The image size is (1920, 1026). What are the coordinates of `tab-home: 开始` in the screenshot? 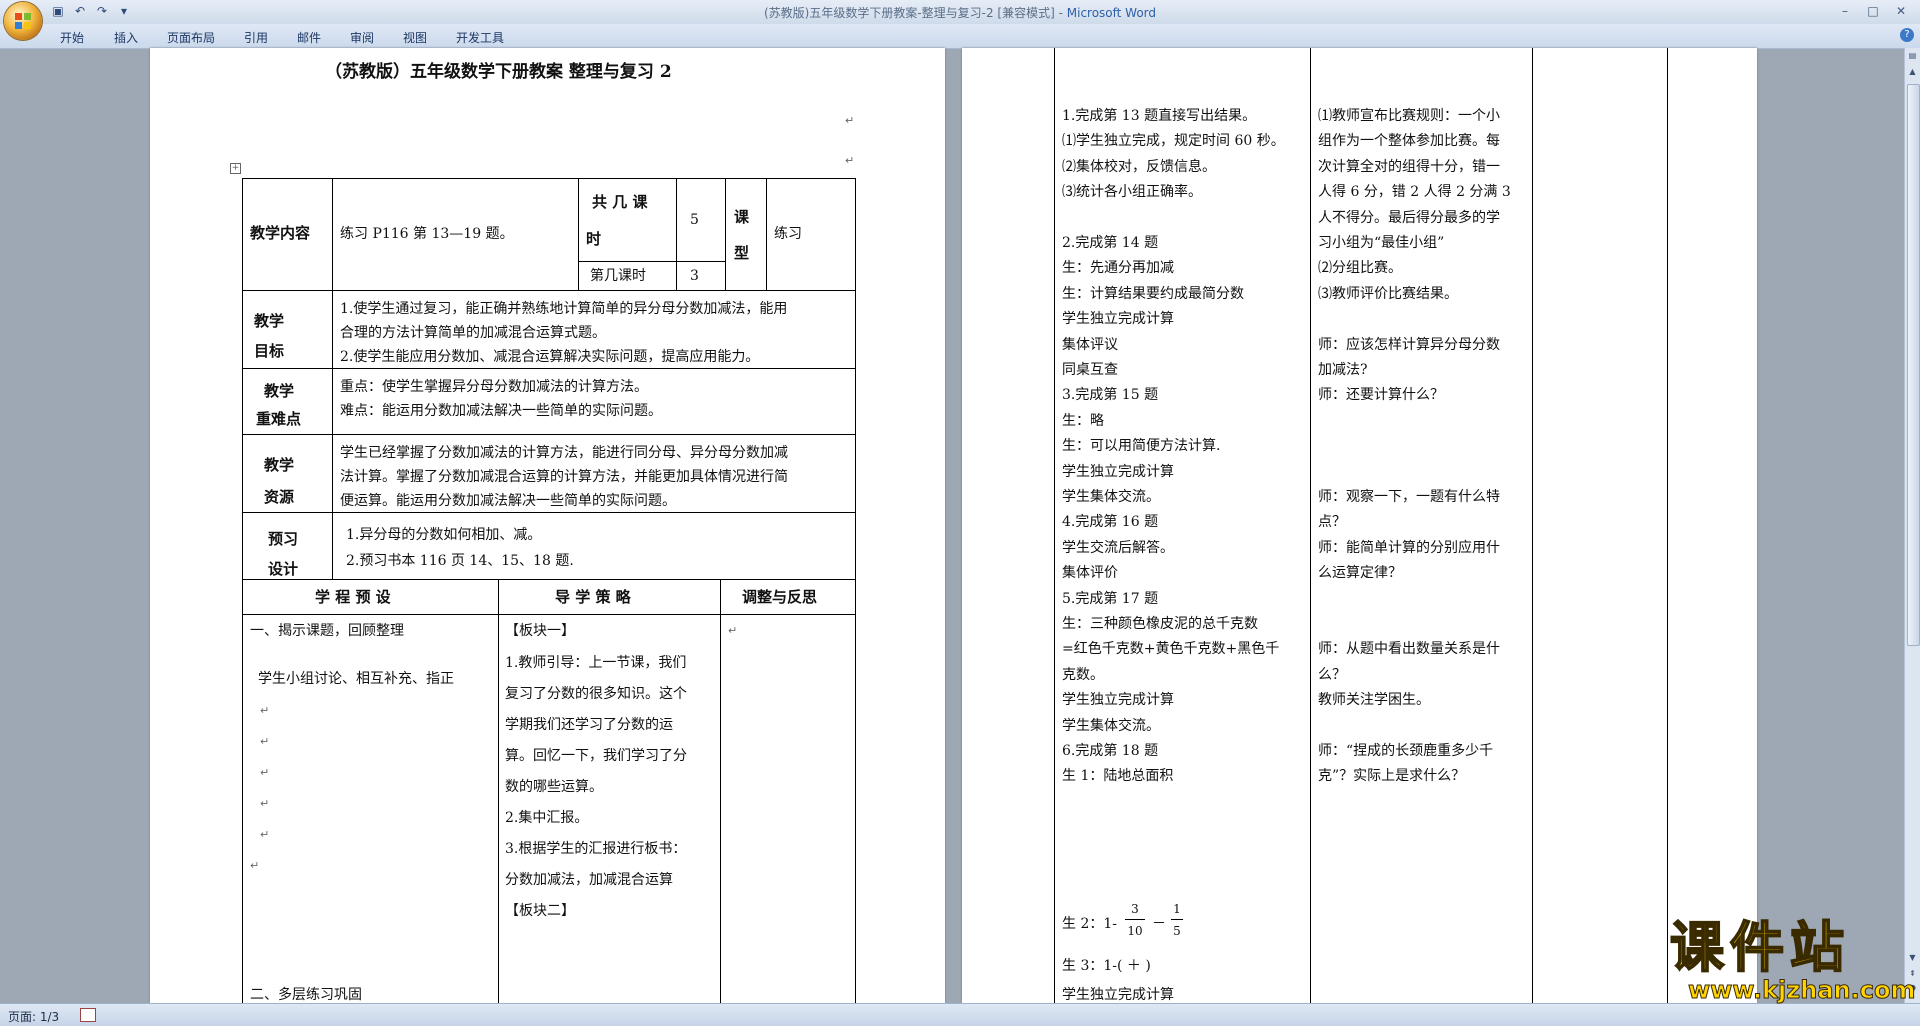 It's located at (72, 37).